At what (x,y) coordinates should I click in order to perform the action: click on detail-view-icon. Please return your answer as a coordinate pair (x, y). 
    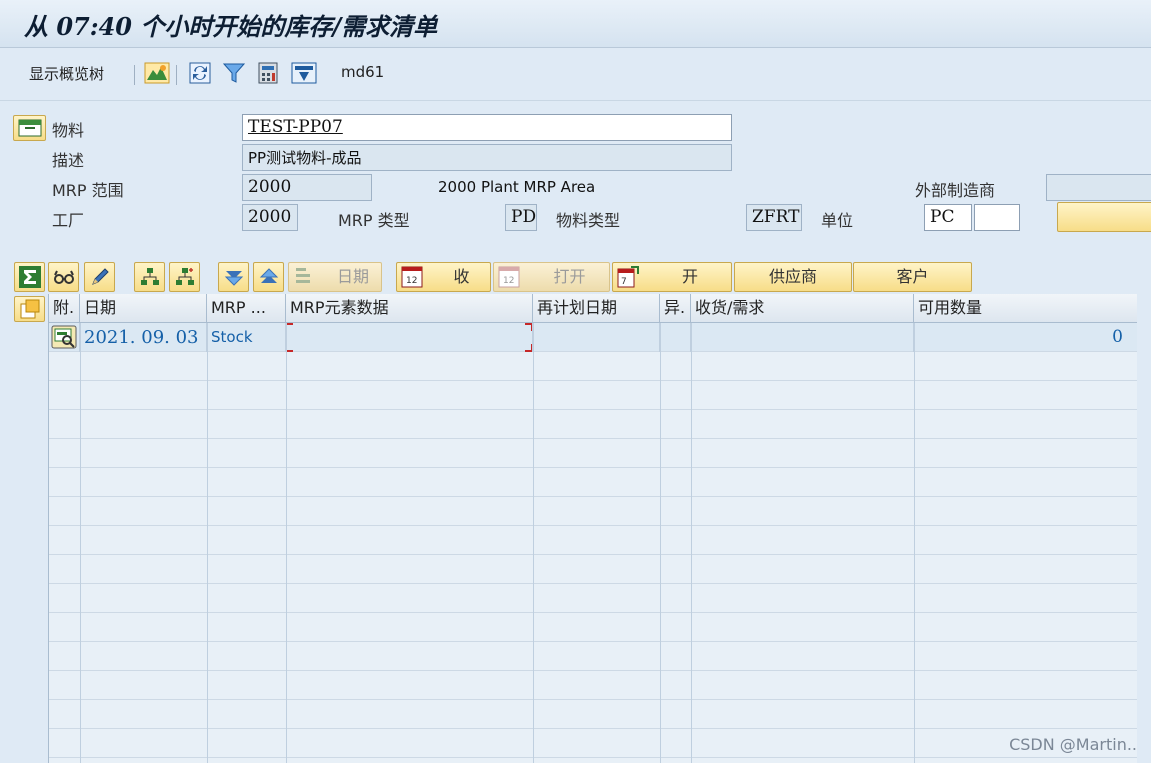
    Looking at the image, I should click on (64, 337).